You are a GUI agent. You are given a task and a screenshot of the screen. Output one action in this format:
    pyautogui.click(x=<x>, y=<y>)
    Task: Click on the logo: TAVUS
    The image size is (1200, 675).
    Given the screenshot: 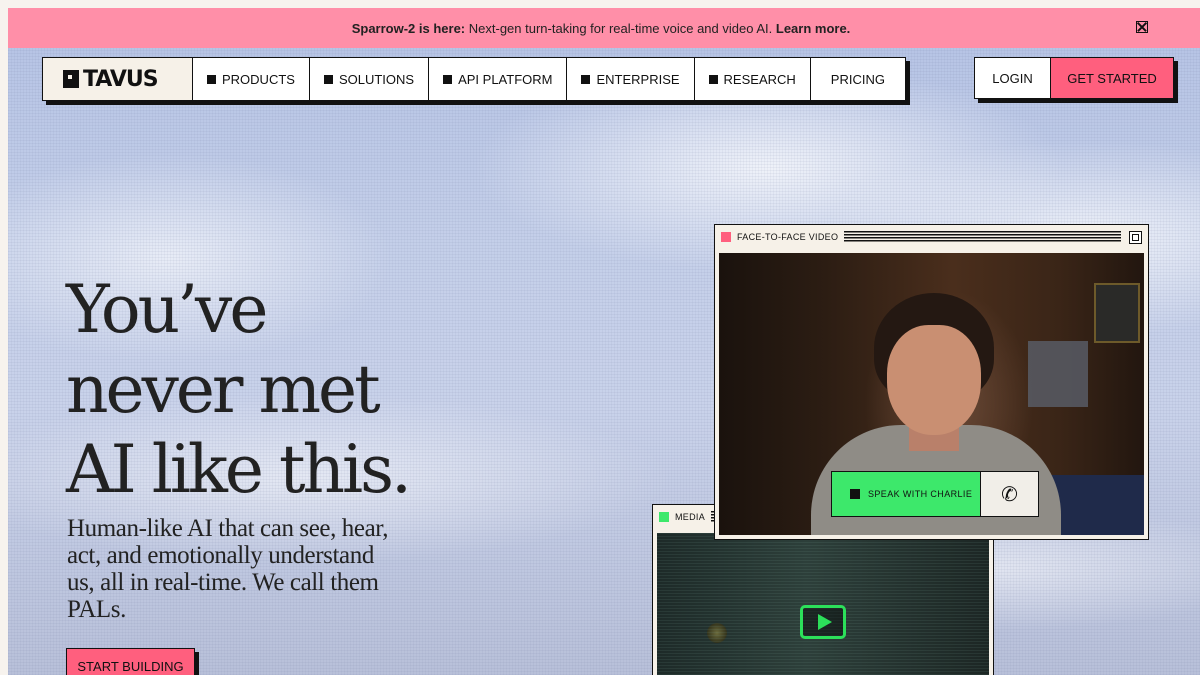 What is the action you would take?
    pyautogui.click(x=118, y=79)
    